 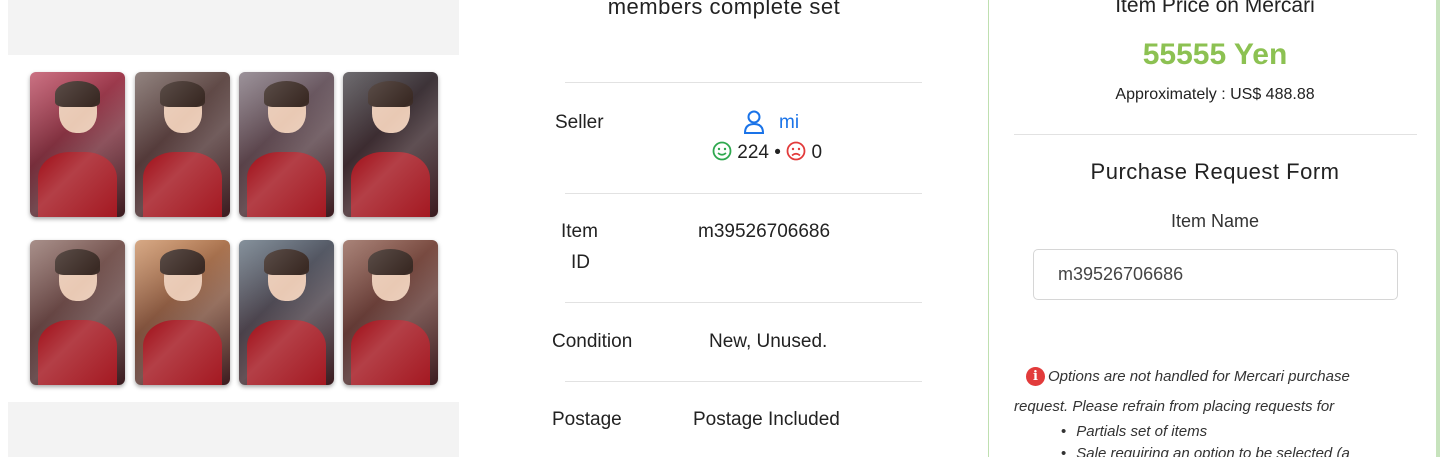 What do you see at coordinates (579, 122) in the screenshot?
I see `seller-label: Seller` at bounding box center [579, 122].